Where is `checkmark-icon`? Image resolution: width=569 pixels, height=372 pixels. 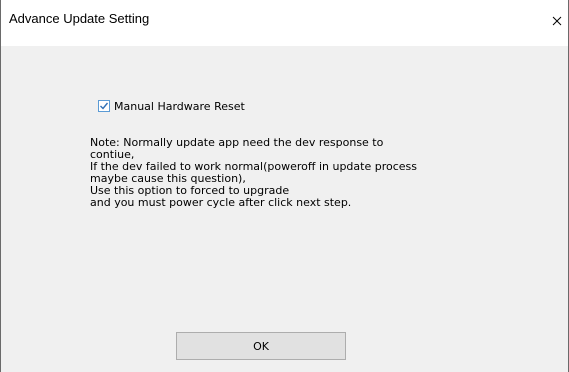 checkmark-icon is located at coordinates (104, 106).